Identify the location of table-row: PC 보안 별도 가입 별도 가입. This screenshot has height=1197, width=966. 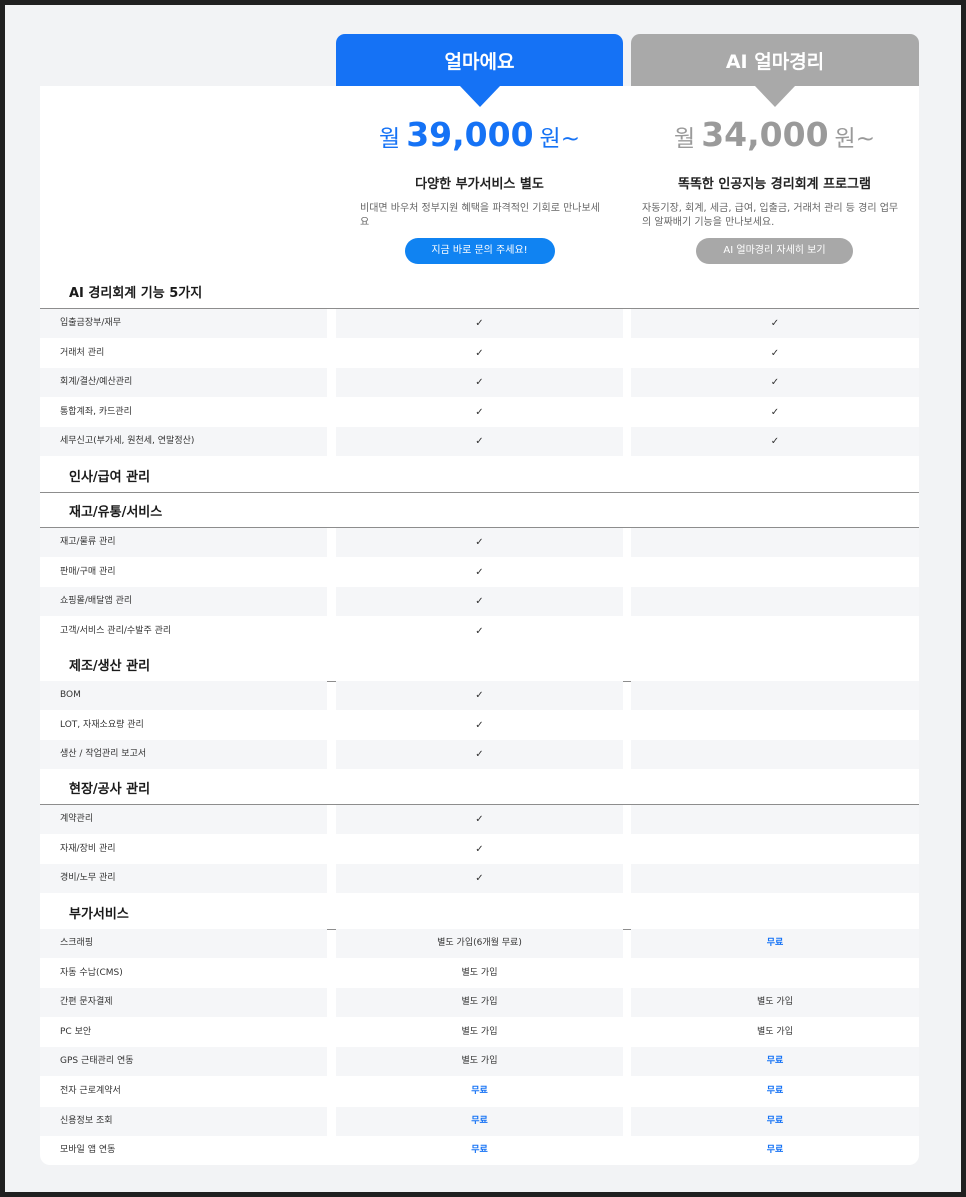
(479, 1032).